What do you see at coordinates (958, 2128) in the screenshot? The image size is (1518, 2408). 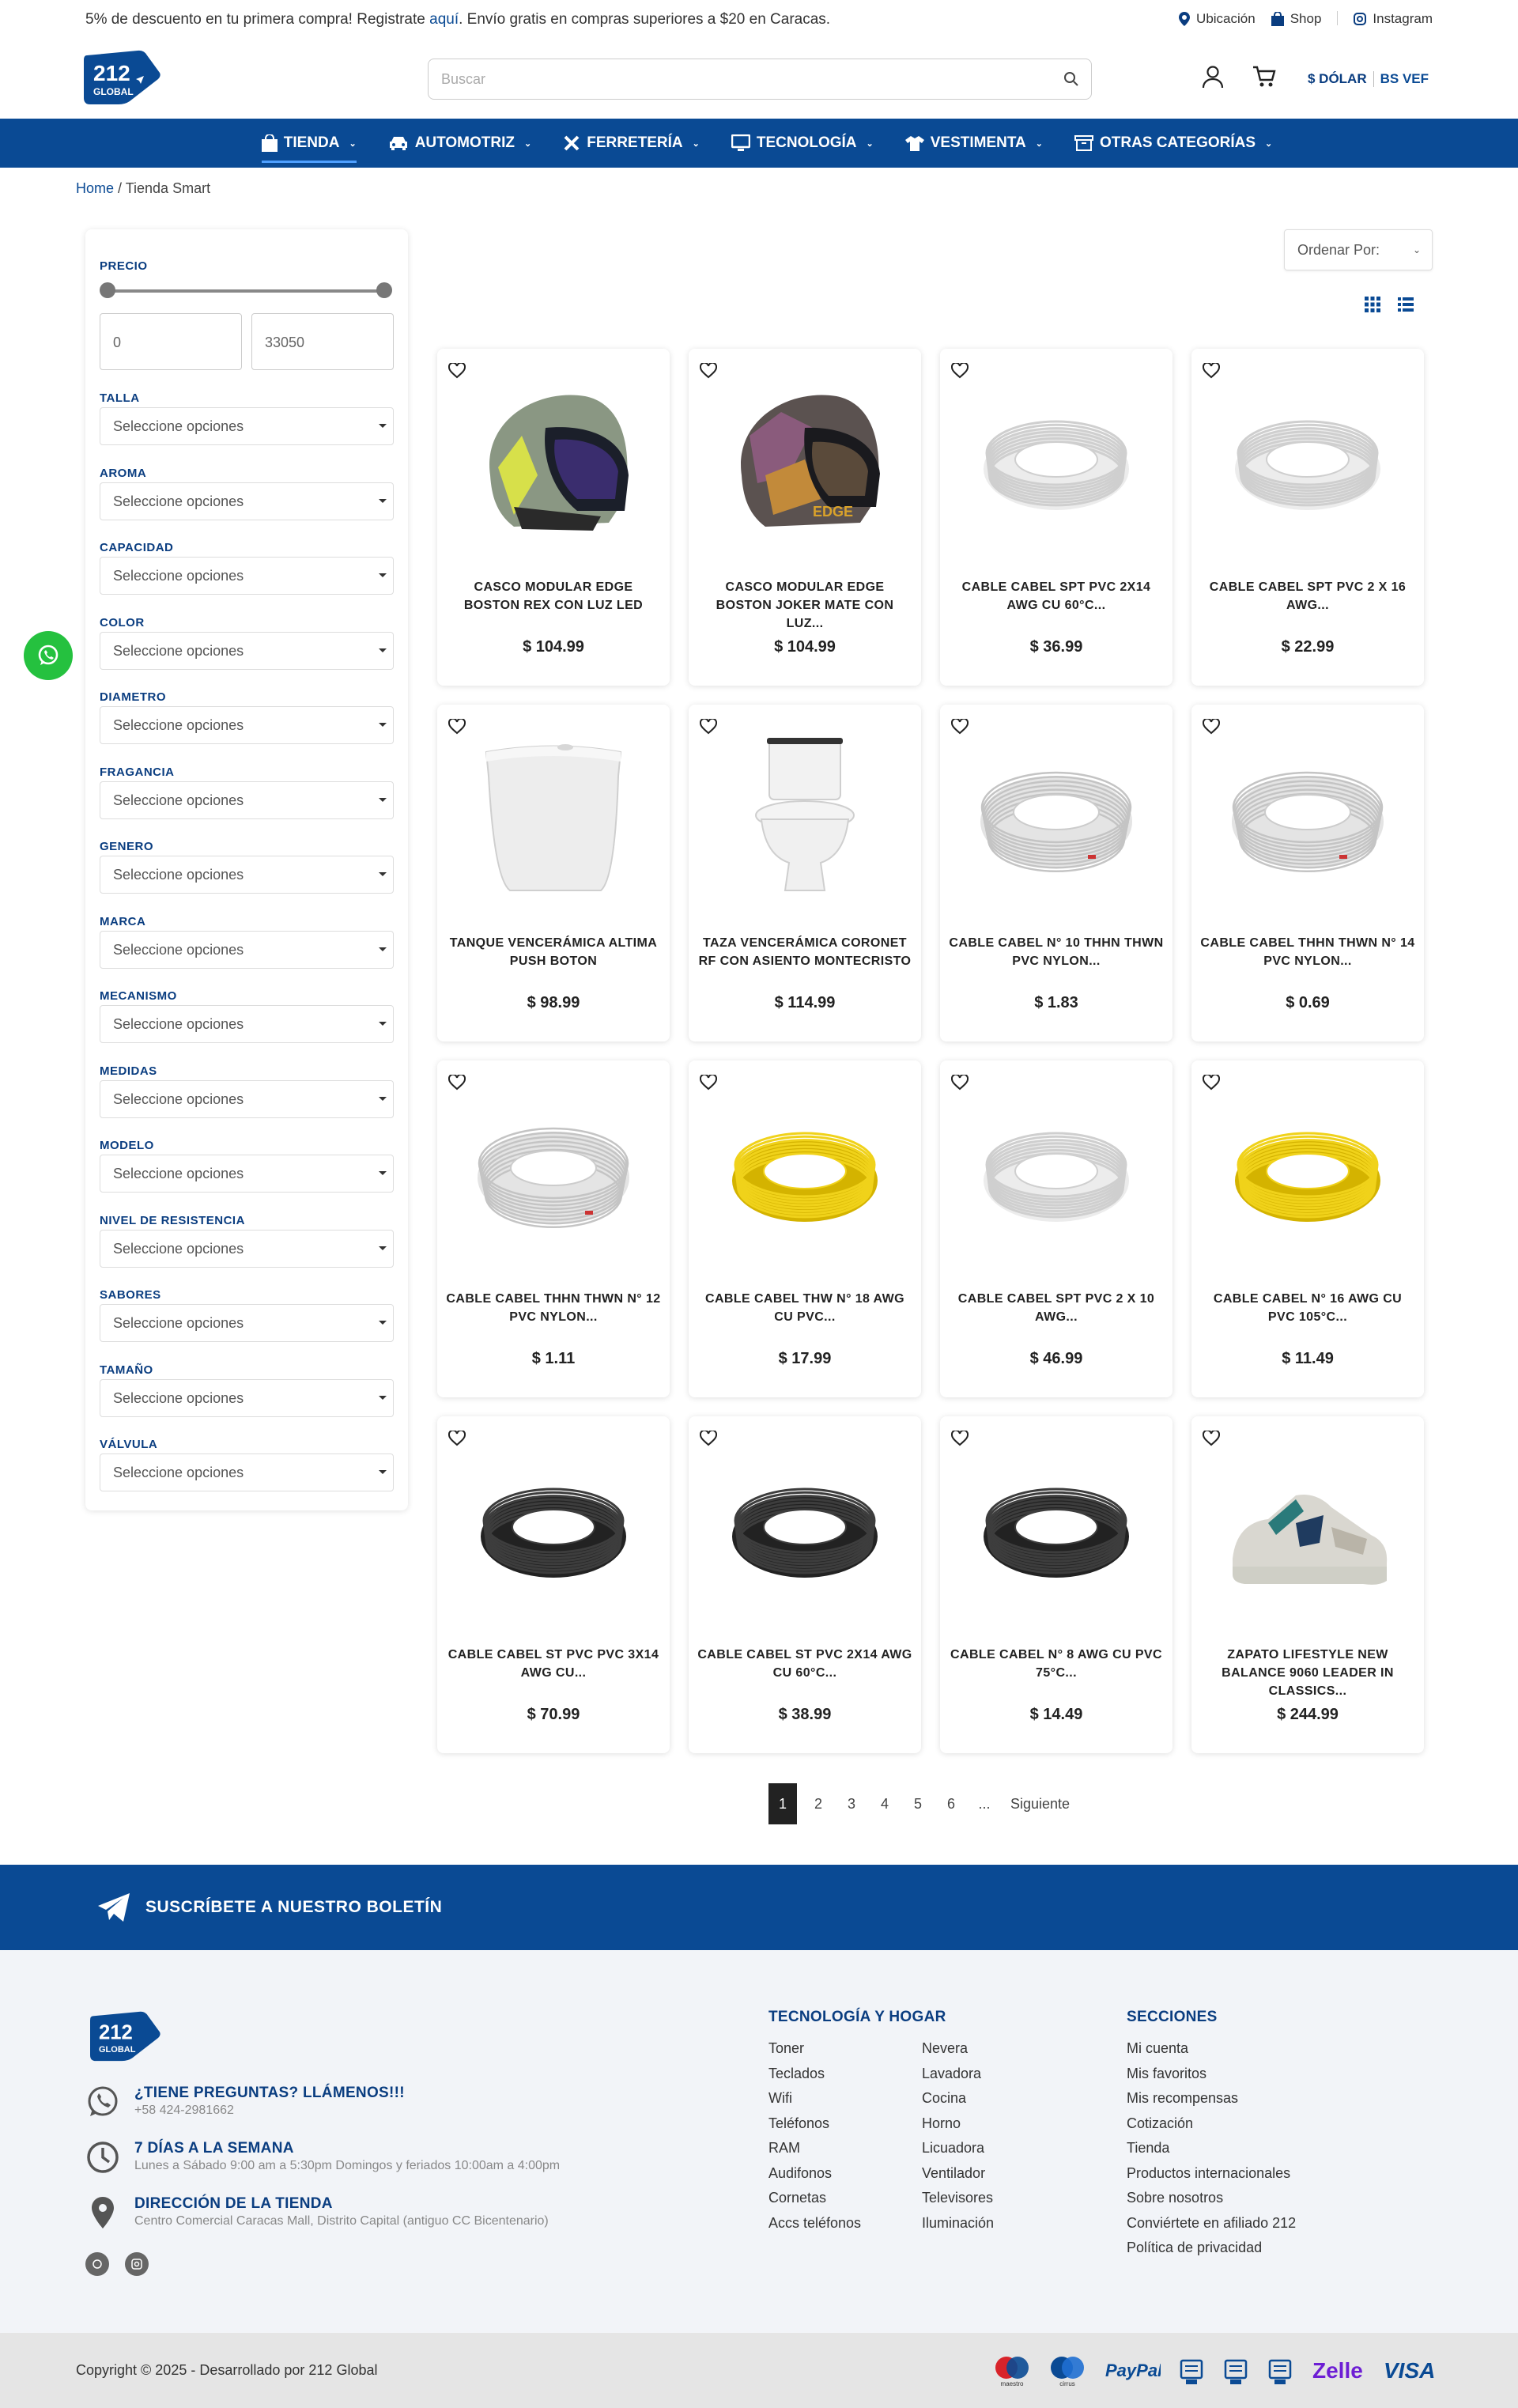 I see `footer-tech-link: Horno` at bounding box center [958, 2128].